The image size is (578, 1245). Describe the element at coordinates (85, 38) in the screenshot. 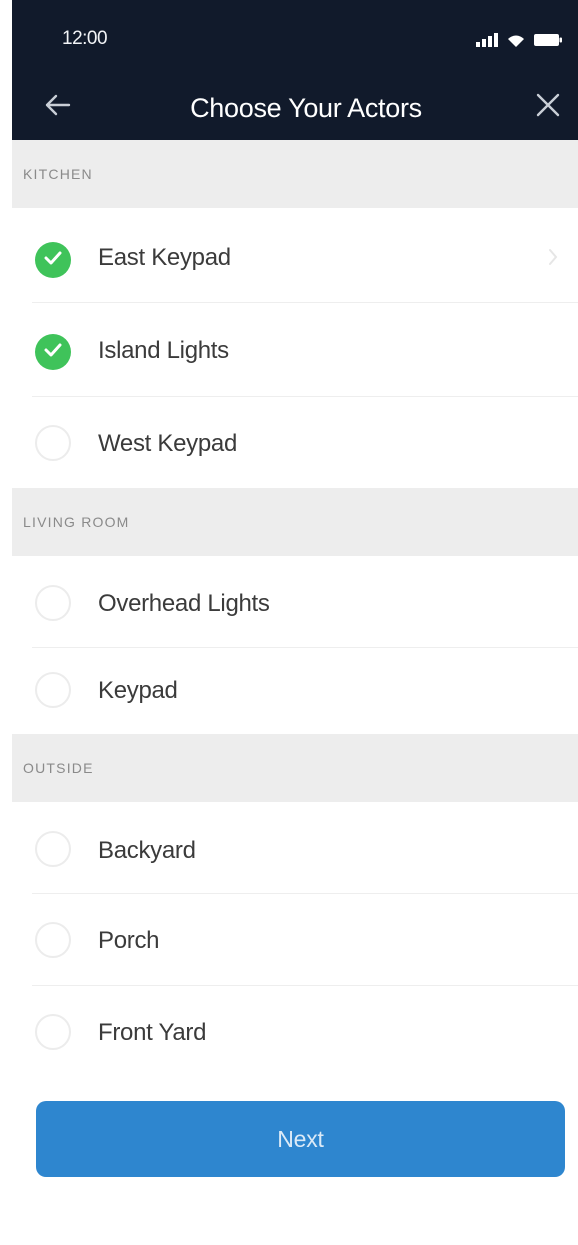

I see `status-time: 12:00` at that location.